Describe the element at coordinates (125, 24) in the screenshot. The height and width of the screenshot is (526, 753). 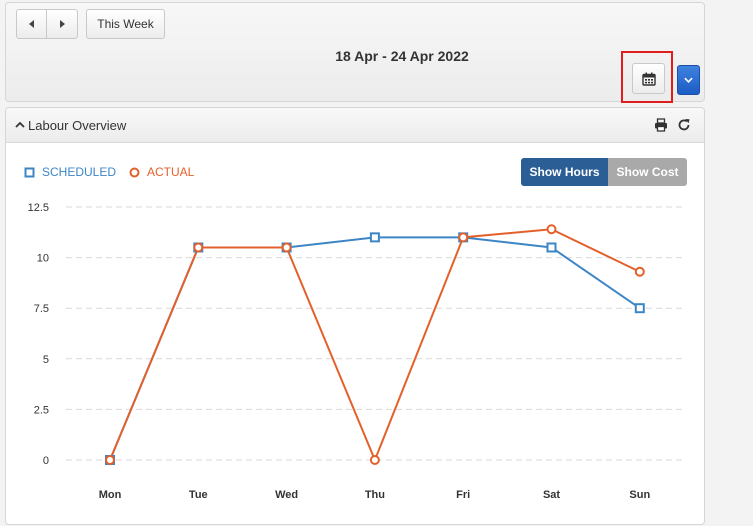
I see `this-week-button: This Week` at that location.